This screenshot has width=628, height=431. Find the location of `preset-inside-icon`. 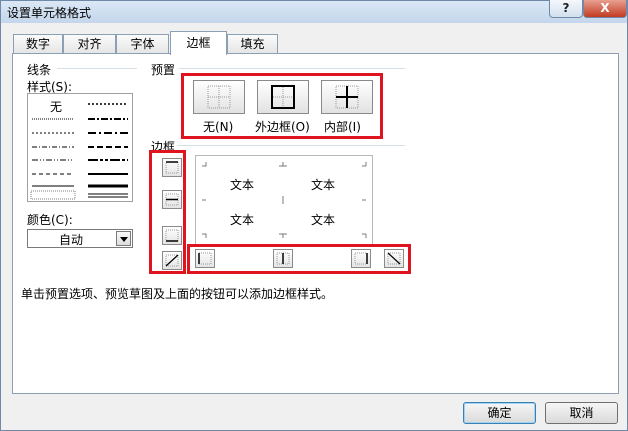

preset-inside-icon is located at coordinates (347, 97).